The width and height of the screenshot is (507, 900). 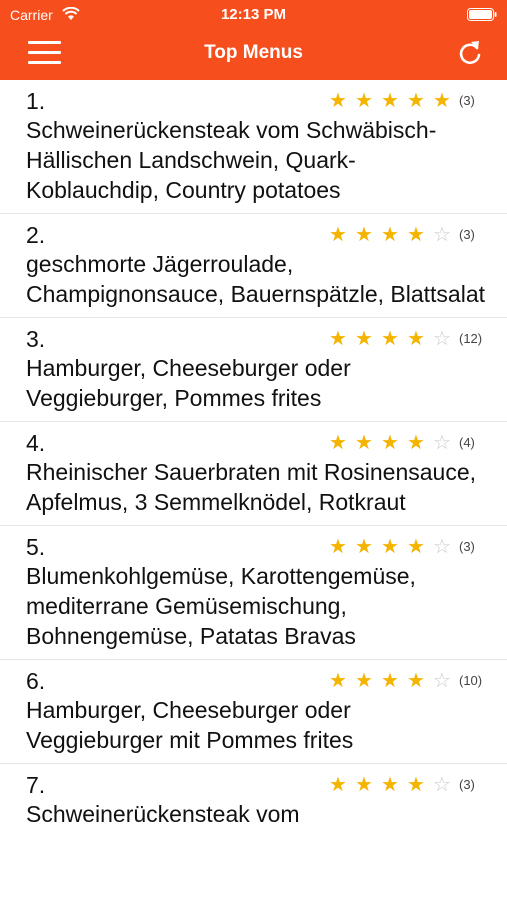 I want to click on menu-list-item: 7. ★ ★ ★ ★ ☆ (3) Schweinerückensteak vom, so click(x=253, y=800).